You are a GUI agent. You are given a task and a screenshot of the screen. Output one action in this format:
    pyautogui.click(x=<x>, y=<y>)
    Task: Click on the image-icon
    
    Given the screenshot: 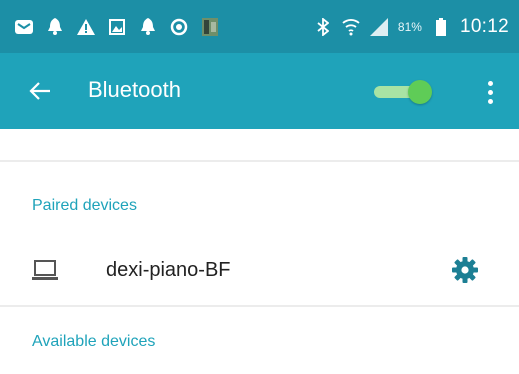 What is the action you would take?
    pyautogui.click(x=116, y=26)
    